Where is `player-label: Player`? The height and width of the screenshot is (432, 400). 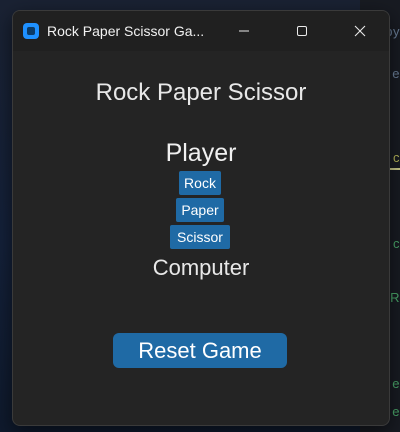
player-label: Player is located at coordinates (201, 153).